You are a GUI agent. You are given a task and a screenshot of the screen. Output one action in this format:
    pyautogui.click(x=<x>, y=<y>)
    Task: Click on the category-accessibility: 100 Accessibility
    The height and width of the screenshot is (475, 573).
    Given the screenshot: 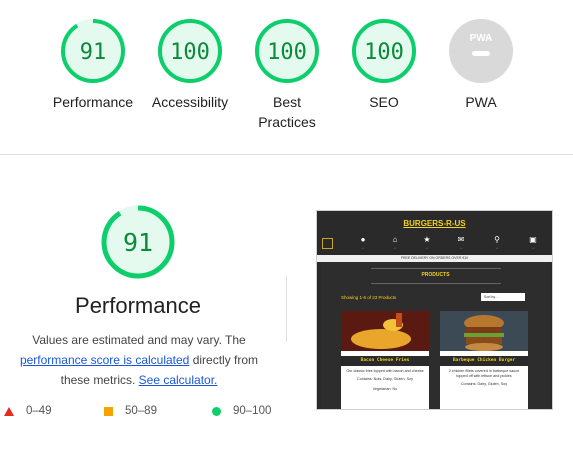 What is the action you would take?
    pyautogui.click(x=190, y=65)
    